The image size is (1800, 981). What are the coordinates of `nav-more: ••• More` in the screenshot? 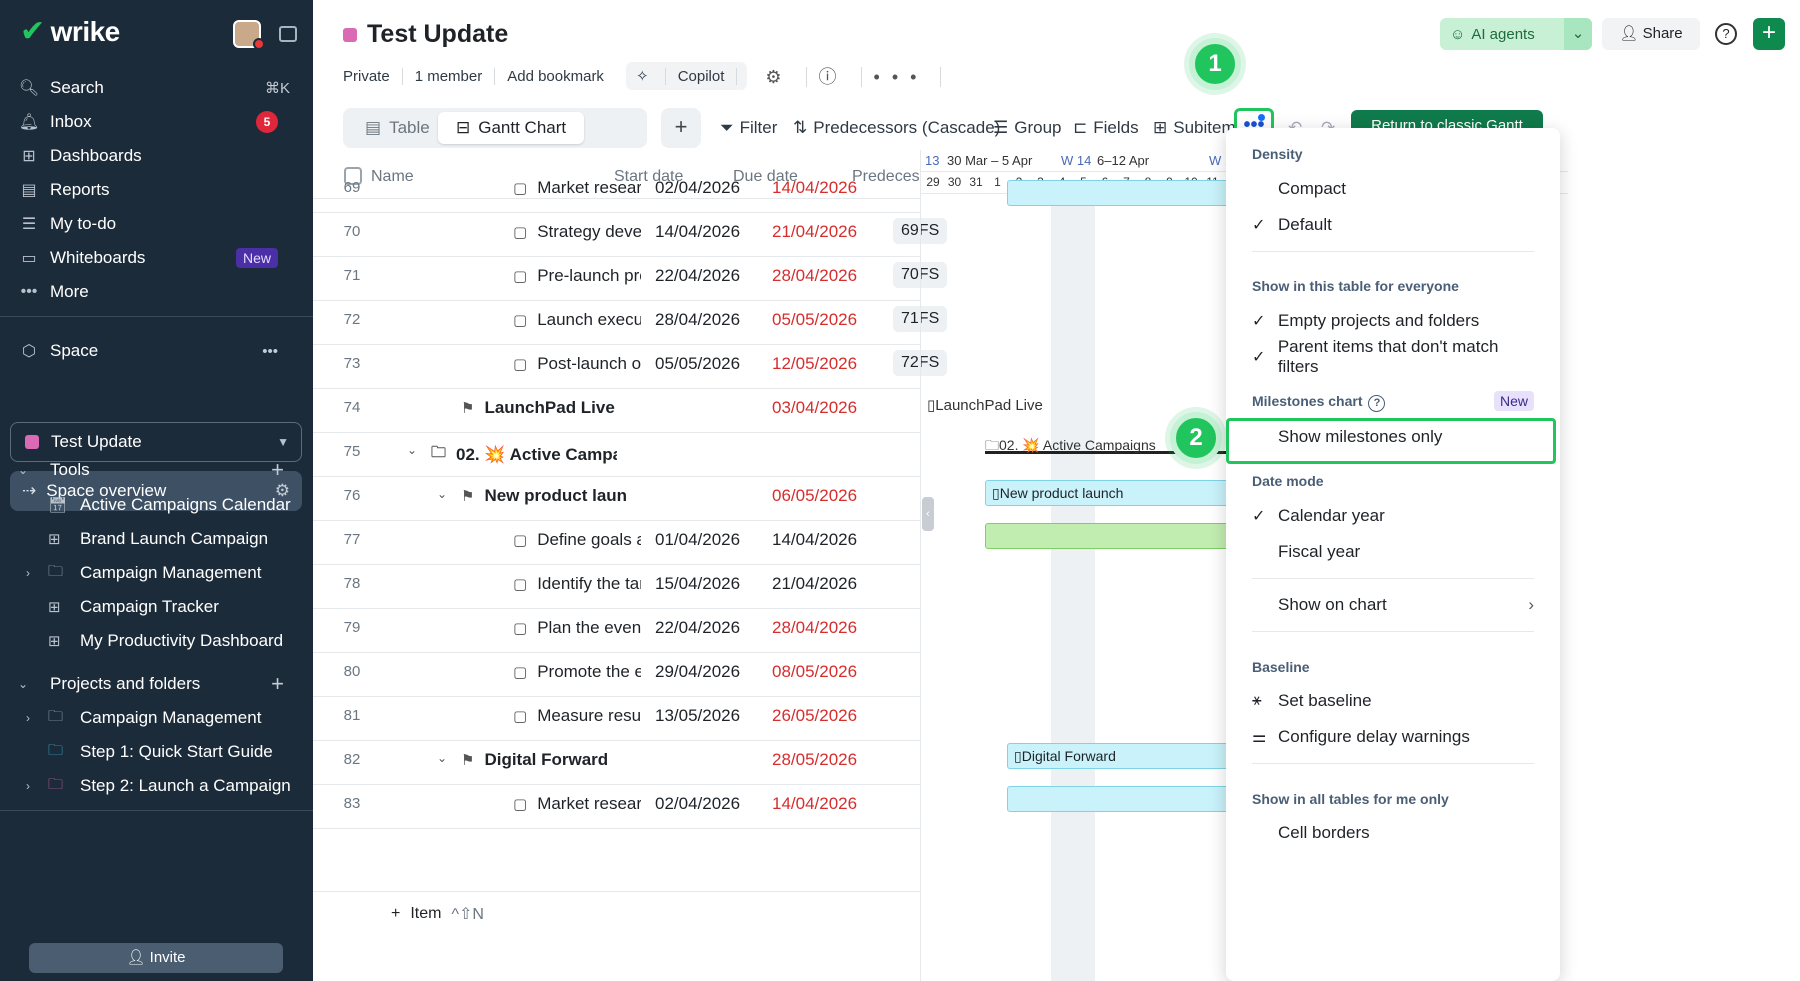 It's located at (158, 292).